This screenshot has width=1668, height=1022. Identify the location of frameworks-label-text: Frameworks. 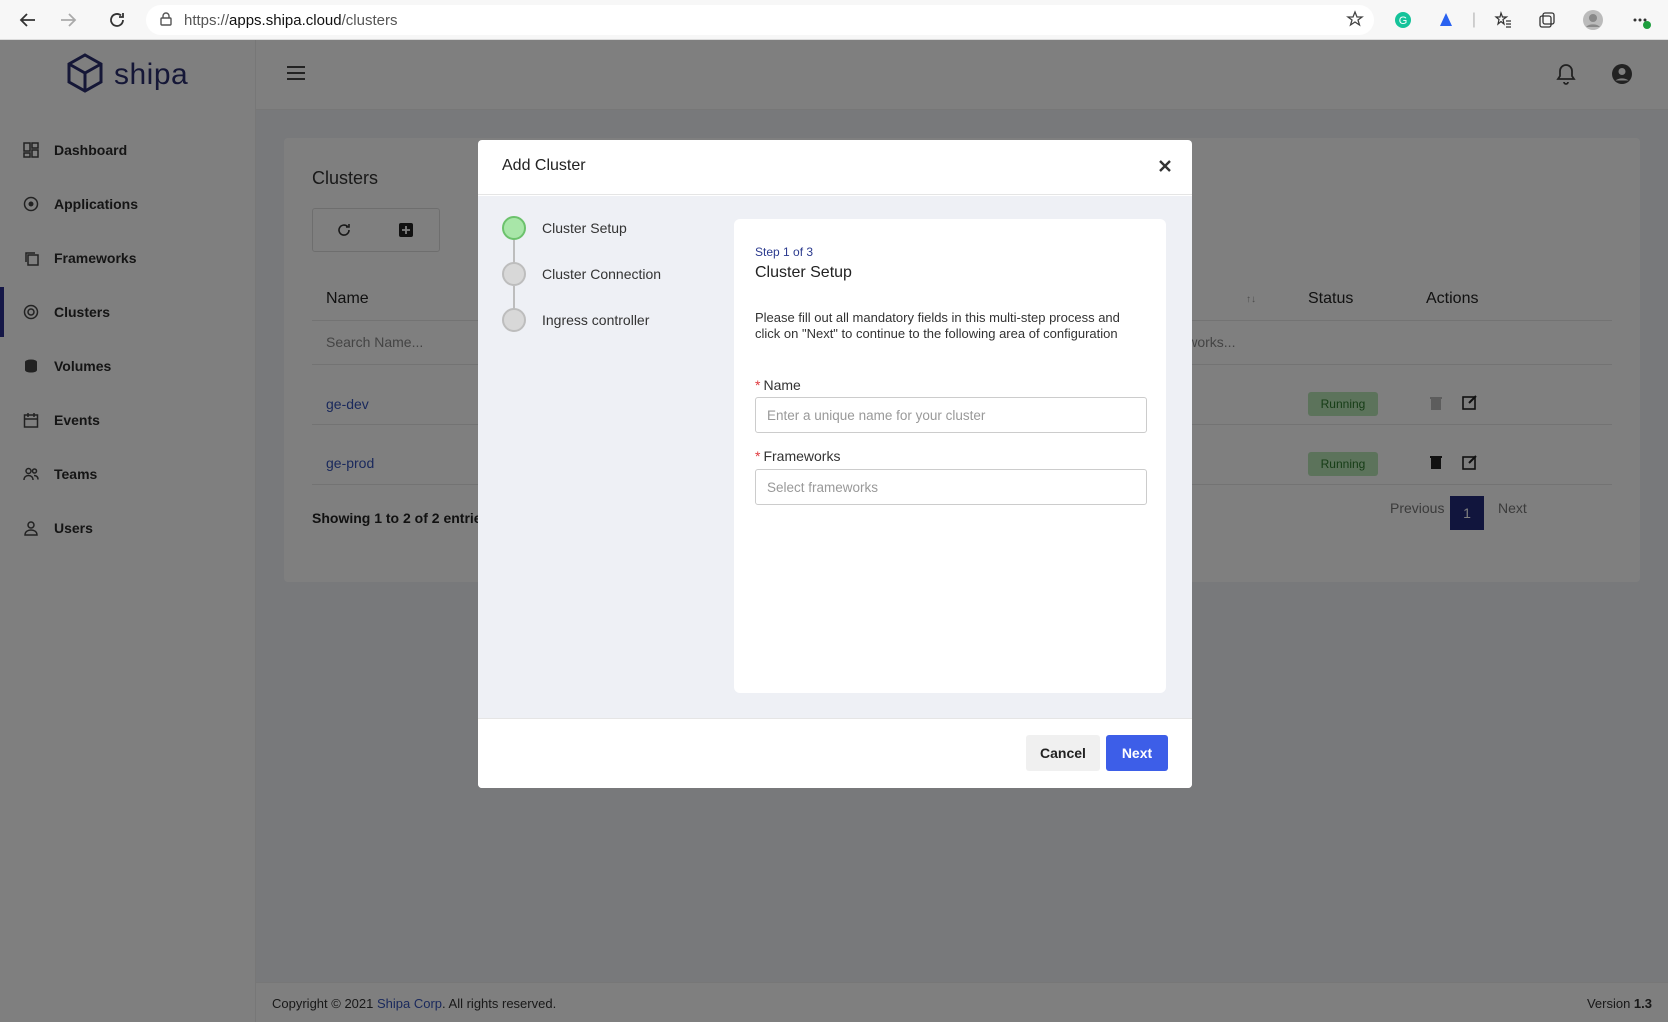
(802, 456).